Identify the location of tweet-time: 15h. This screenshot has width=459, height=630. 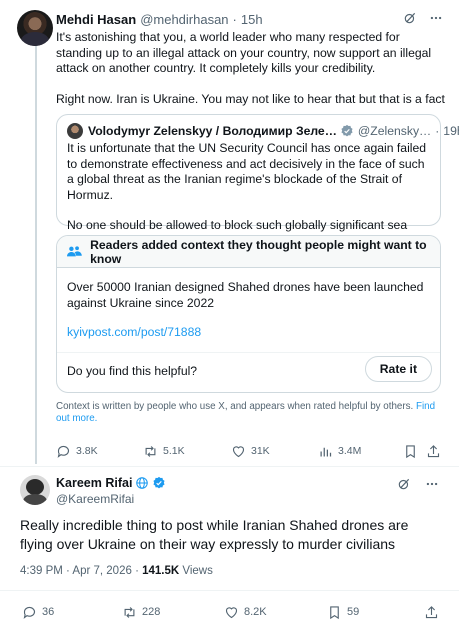
(252, 19).